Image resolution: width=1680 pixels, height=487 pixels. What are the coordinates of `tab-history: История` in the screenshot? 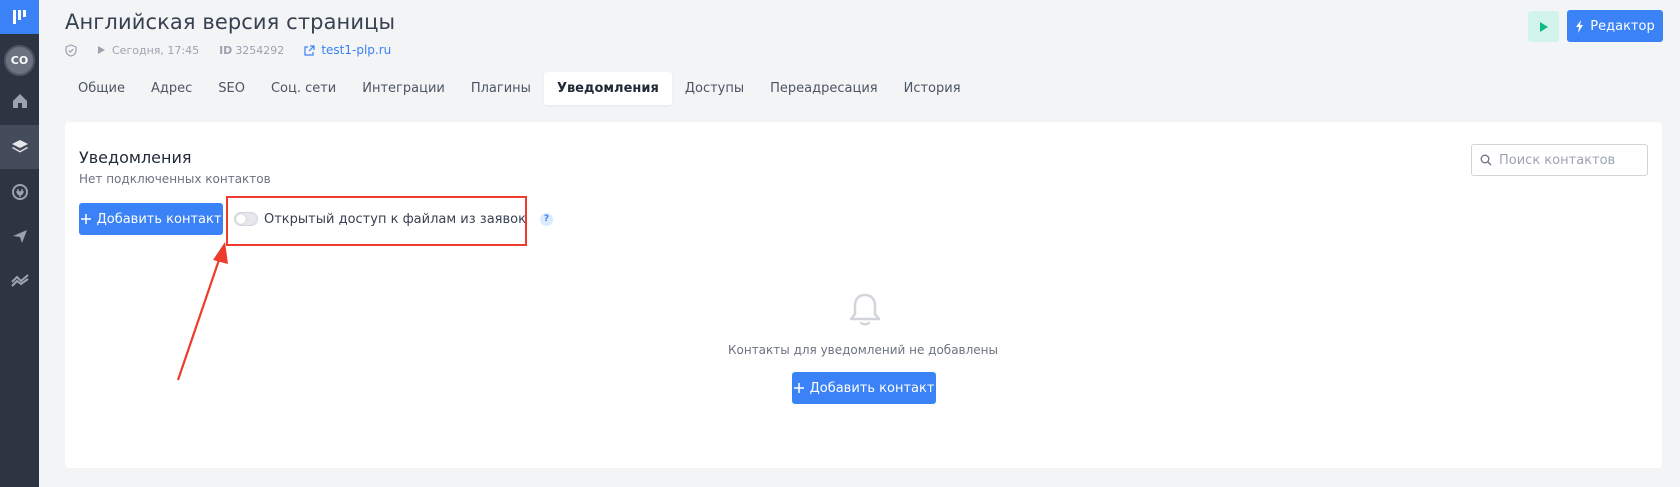 It's located at (932, 88).